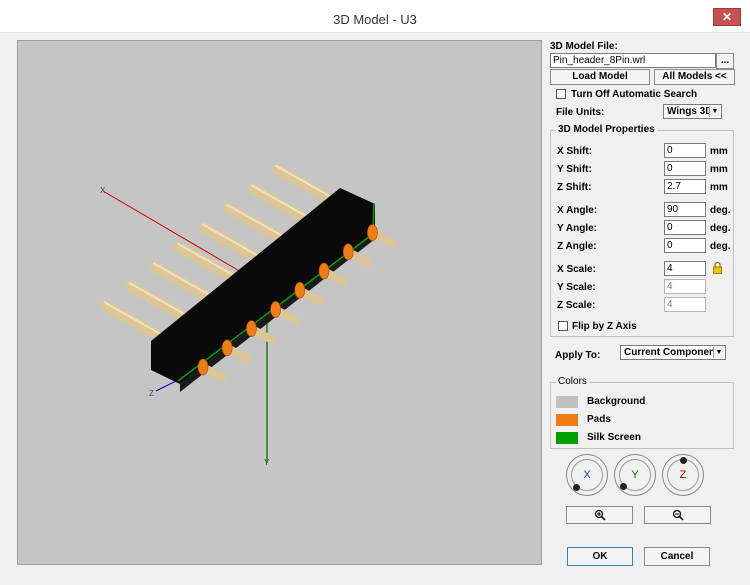  I want to click on colors-title: Colors, so click(572, 381).